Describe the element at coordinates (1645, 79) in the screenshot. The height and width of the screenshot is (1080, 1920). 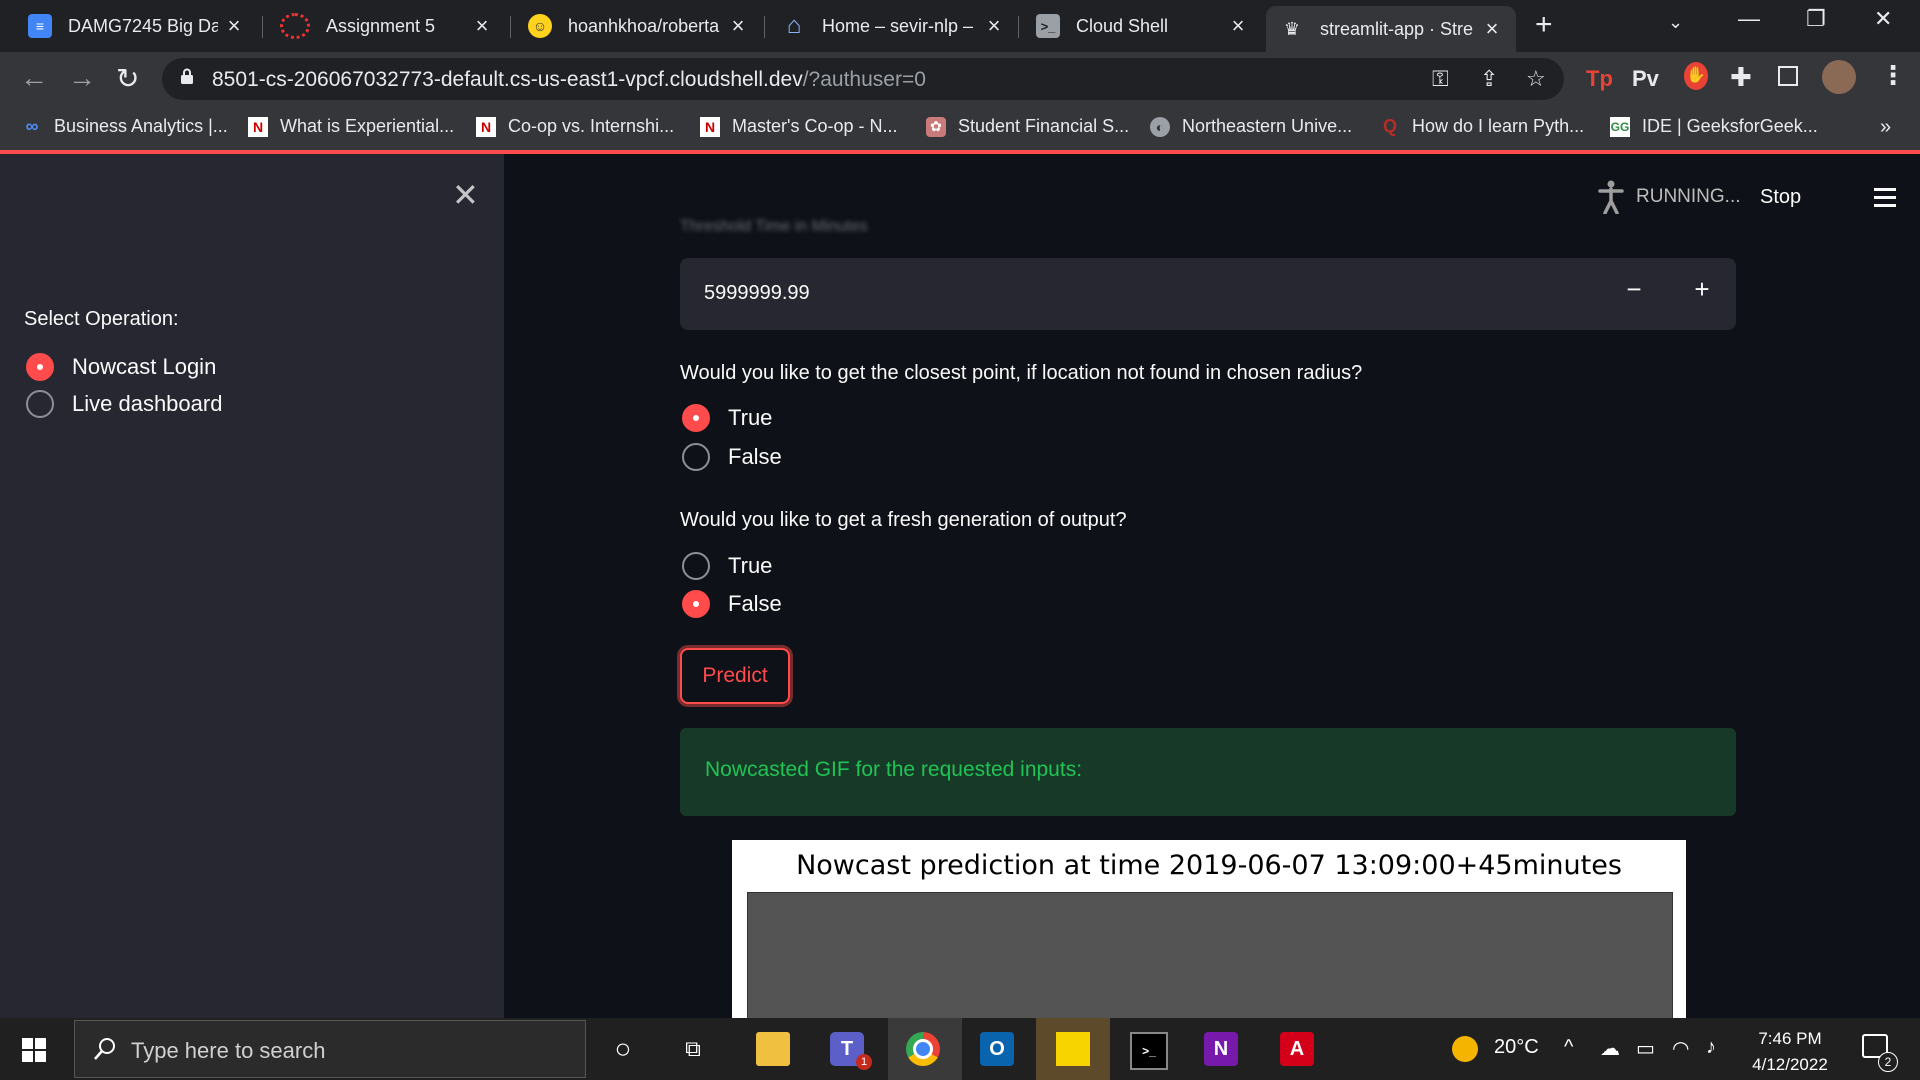
I see `pv-extension-icon: Pv` at that location.